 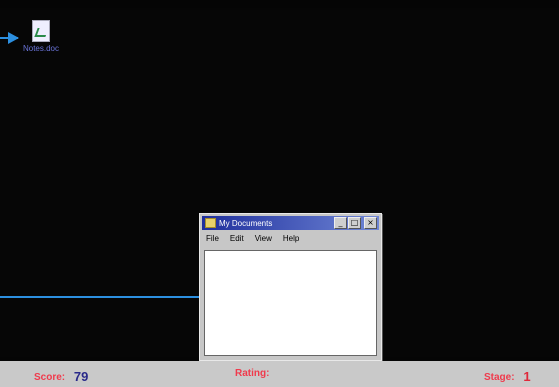 I want to click on window-client-area, so click(x=290, y=303).